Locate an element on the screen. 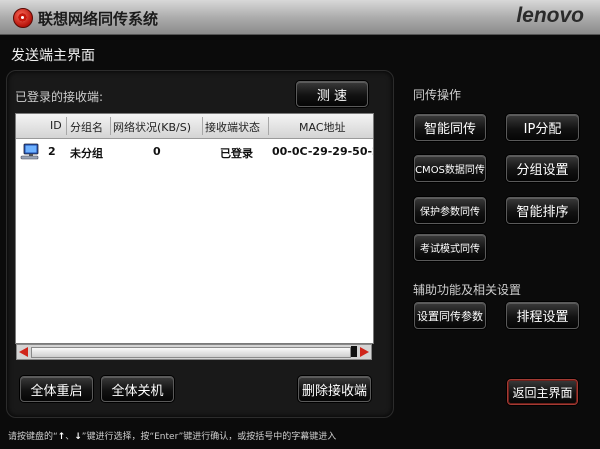 This screenshot has width=600, height=449. col-mac: MAC地址 is located at coordinates (322, 127).